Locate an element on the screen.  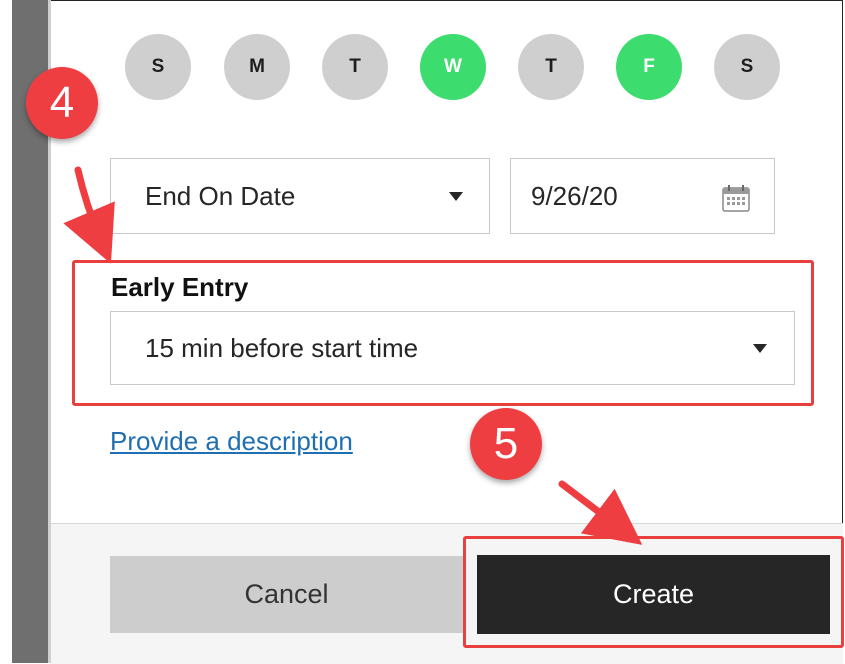
step-4-arrow is located at coordinates (89, 215).